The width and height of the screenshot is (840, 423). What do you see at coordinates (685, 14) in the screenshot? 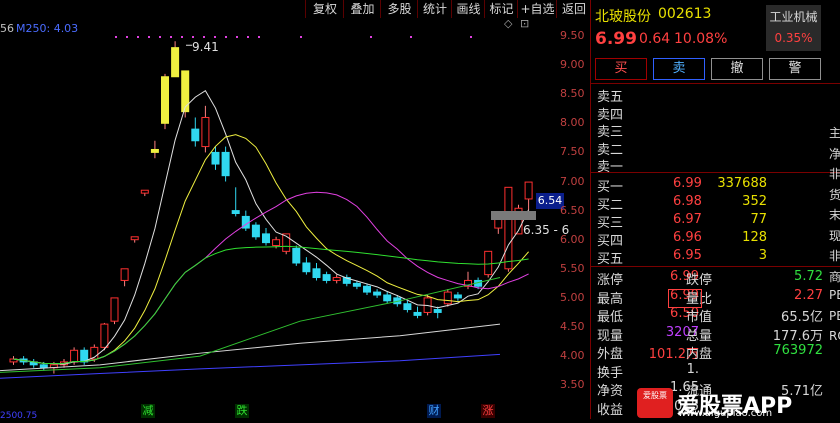
I see `stock-code: 002613` at bounding box center [685, 14].